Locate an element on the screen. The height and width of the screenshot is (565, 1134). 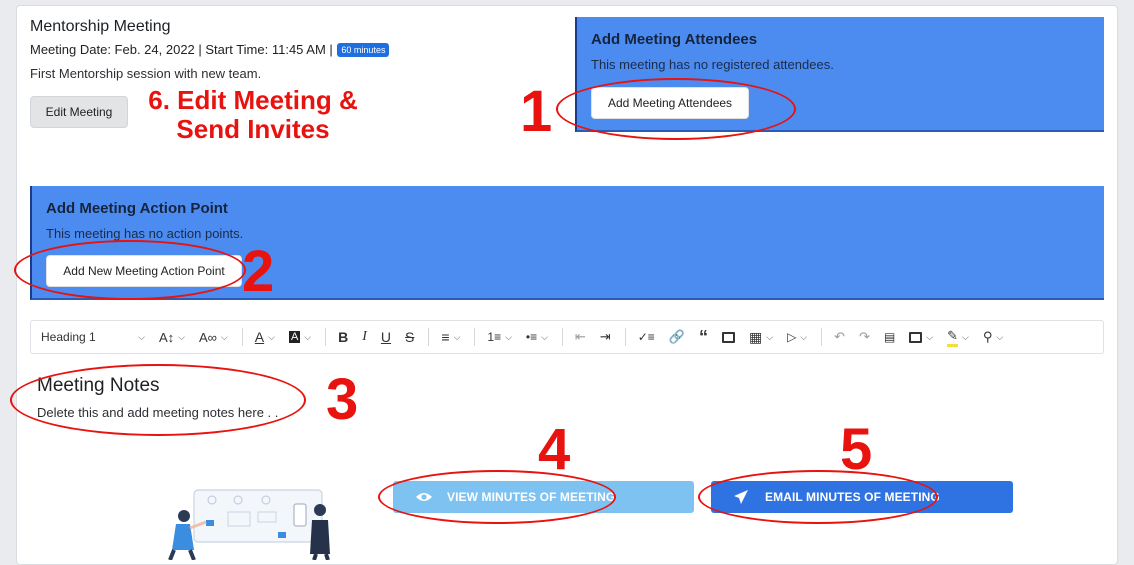
image-button is located at coordinates (728, 337).